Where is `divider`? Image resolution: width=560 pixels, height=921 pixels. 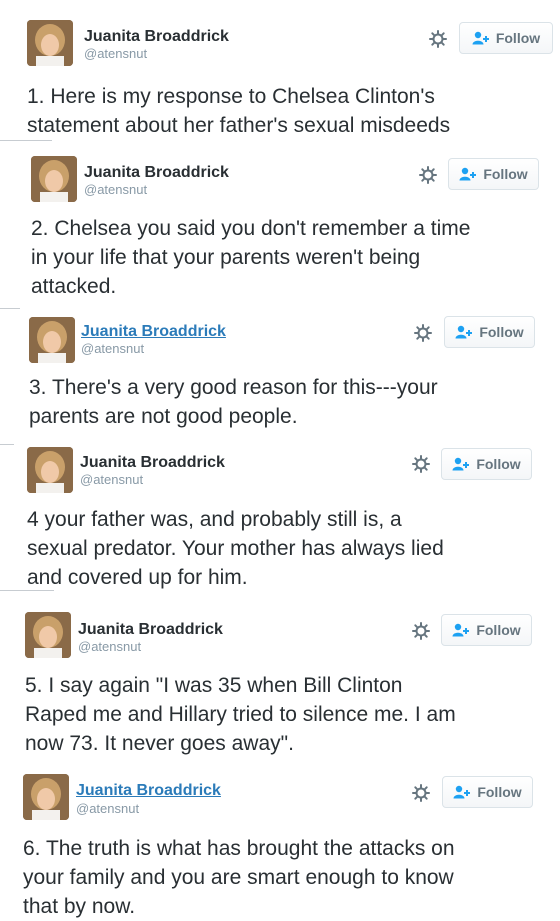 divider is located at coordinates (27, 590).